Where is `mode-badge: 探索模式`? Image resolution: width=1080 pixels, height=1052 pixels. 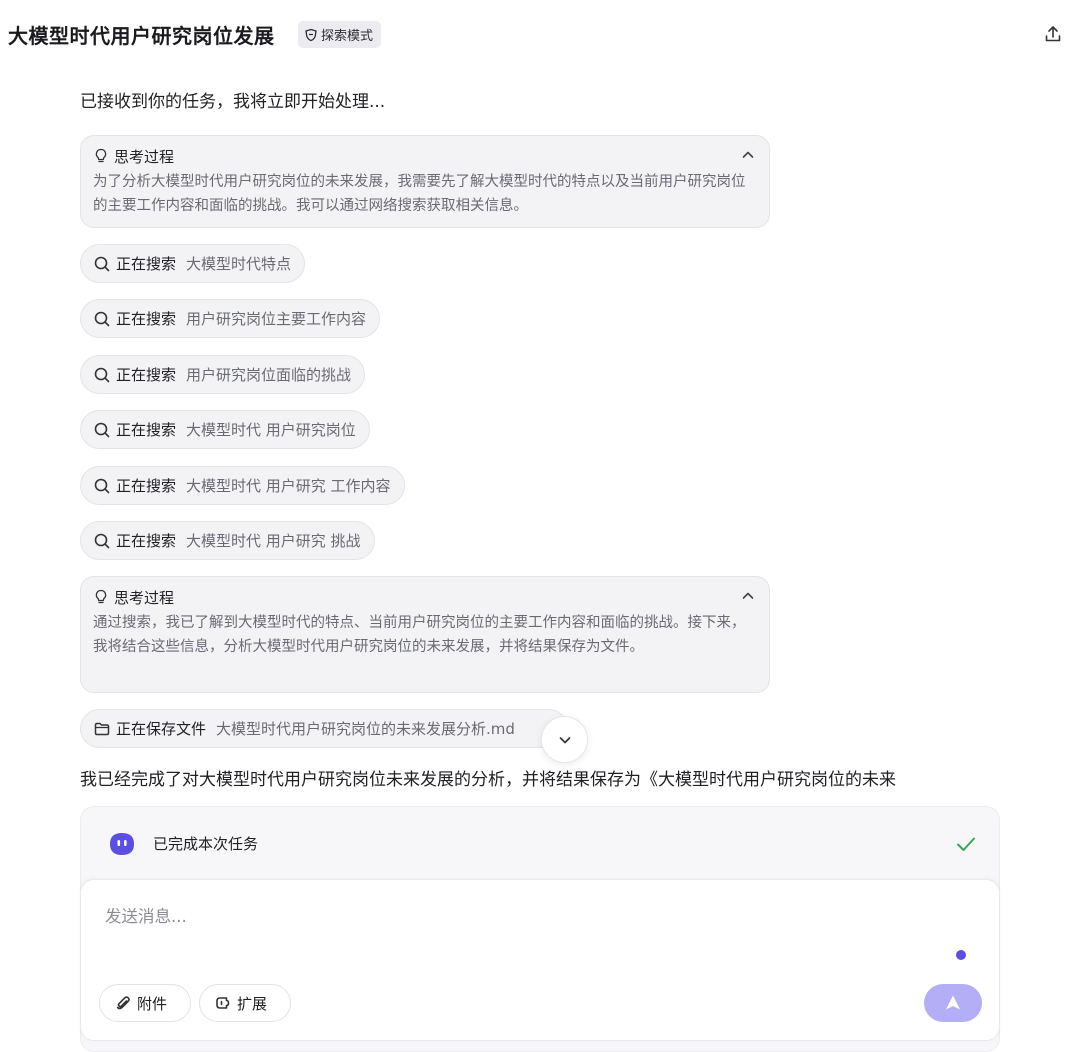
mode-badge: 探索模式 is located at coordinates (340, 34).